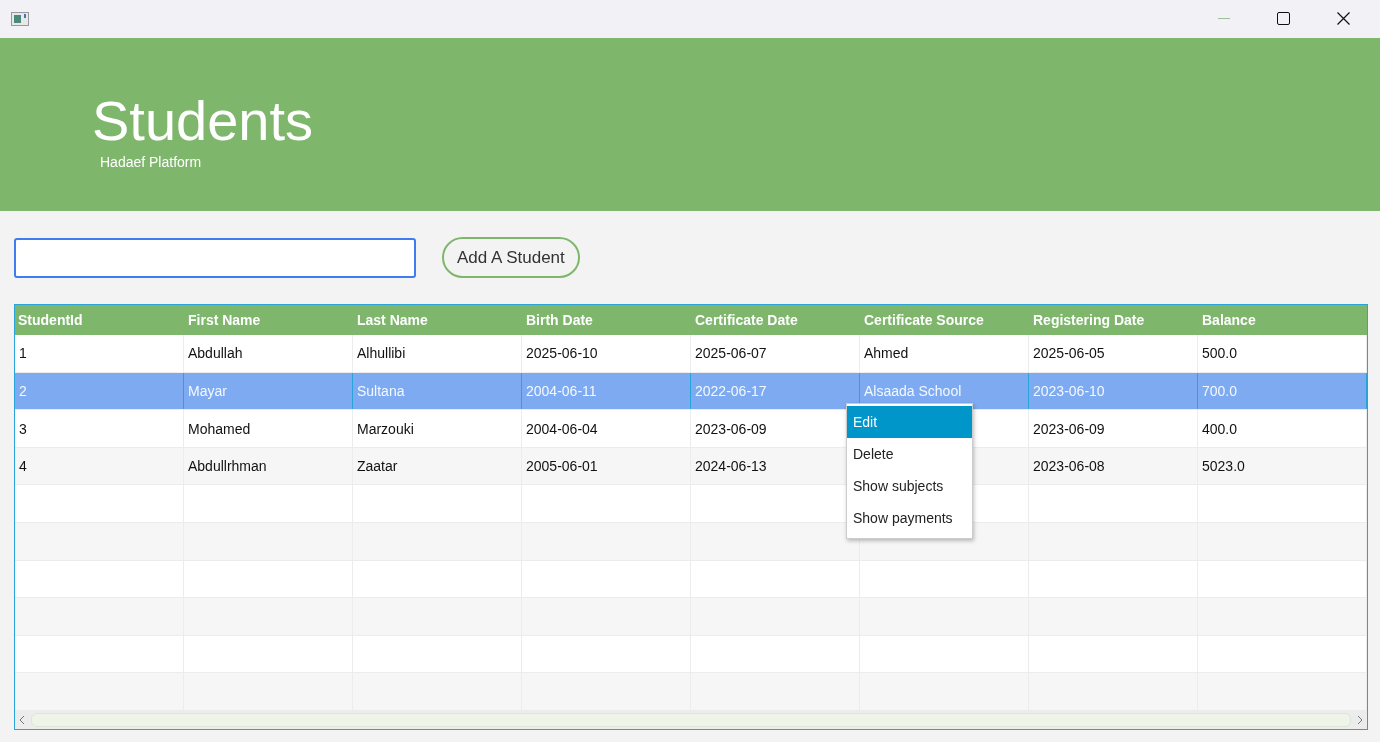  What do you see at coordinates (886, 353) in the screenshot?
I see `table-cell: Ahmed` at bounding box center [886, 353].